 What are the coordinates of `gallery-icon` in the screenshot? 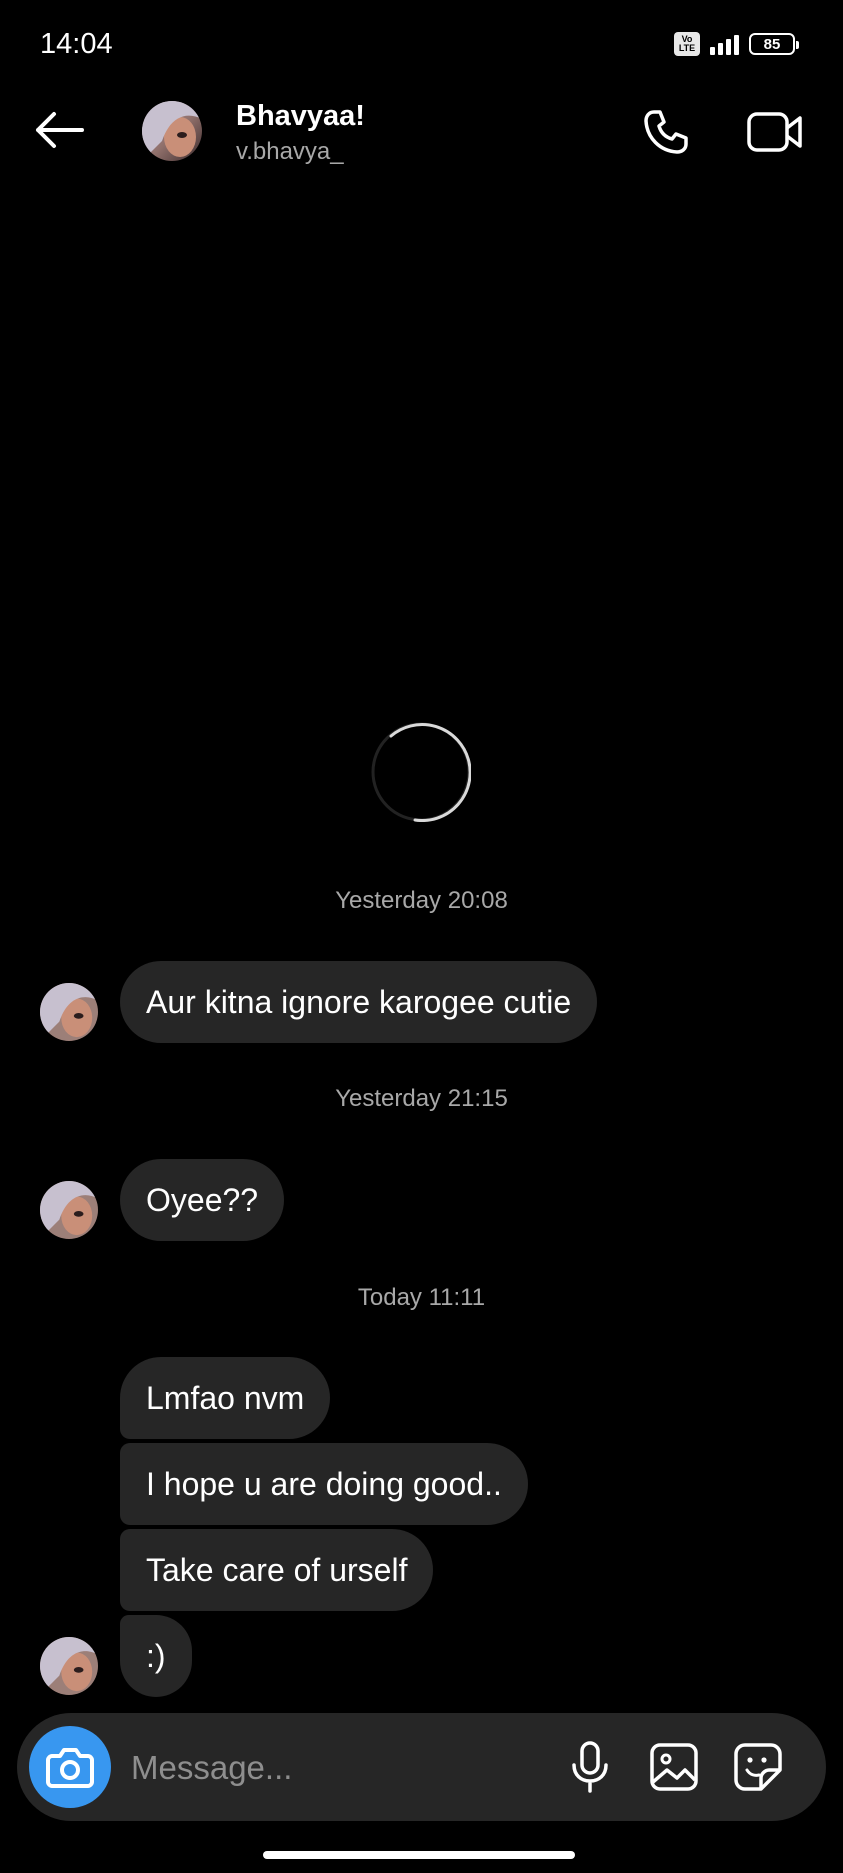 It's located at (674, 1767).